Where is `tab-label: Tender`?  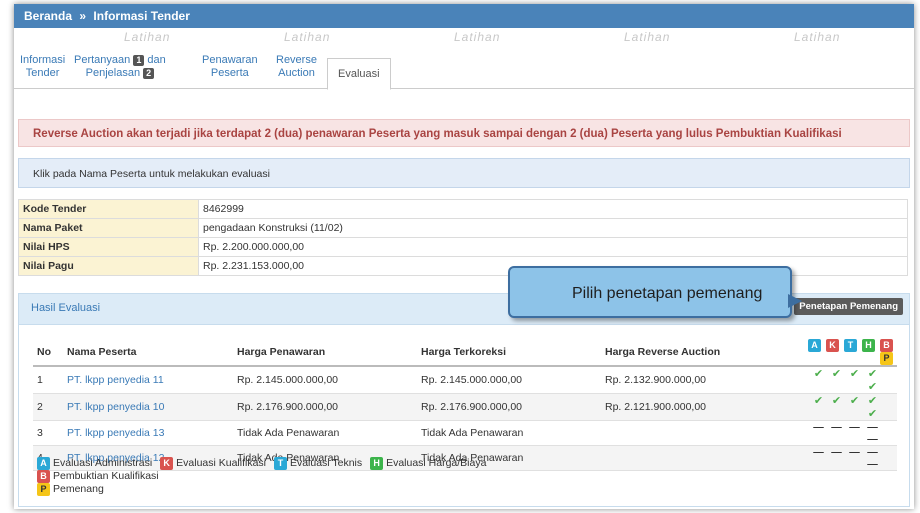
tab-label: Tender is located at coordinates (42, 73).